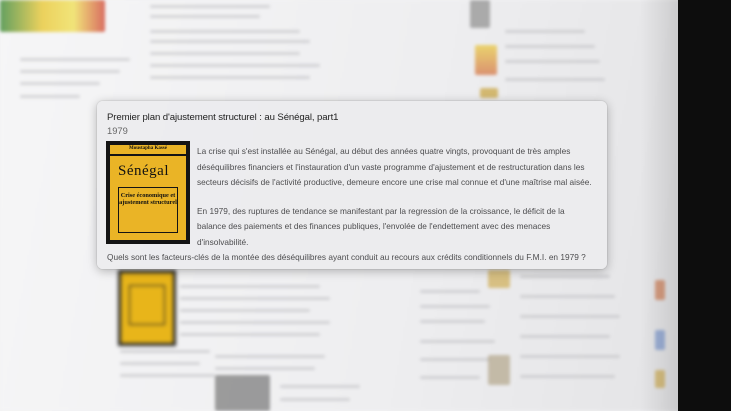  Describe the element at coordinates (148, 155) in the screenshot. I see `cover-rule` at that location.